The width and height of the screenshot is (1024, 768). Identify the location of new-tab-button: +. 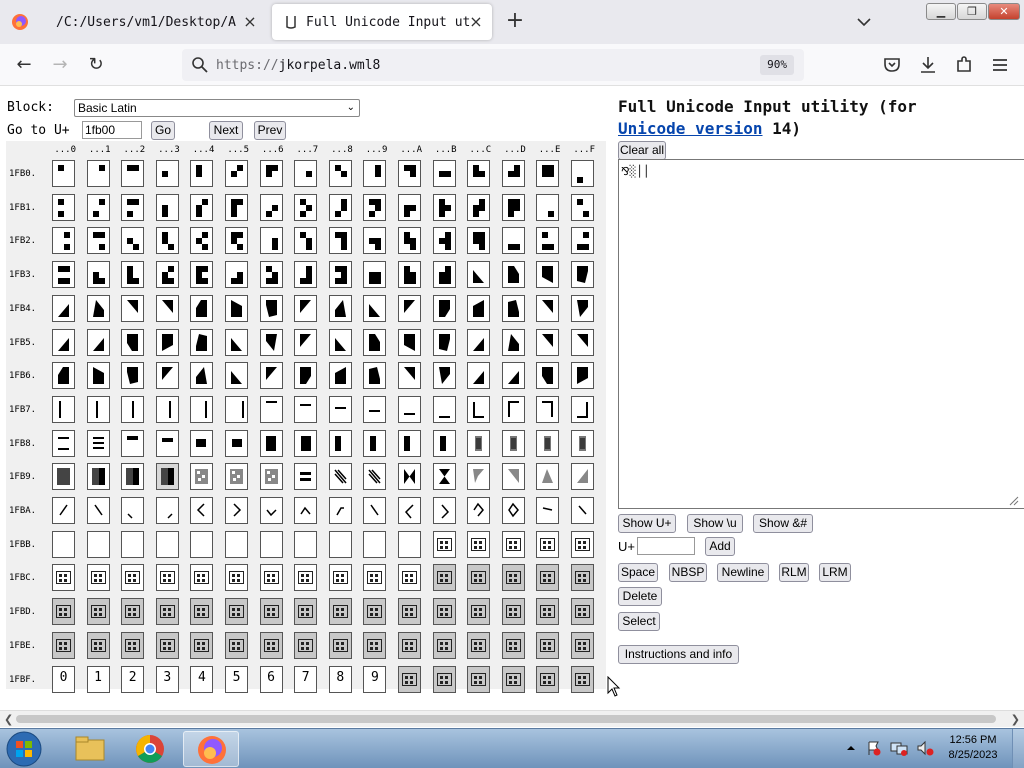
(515, 21).